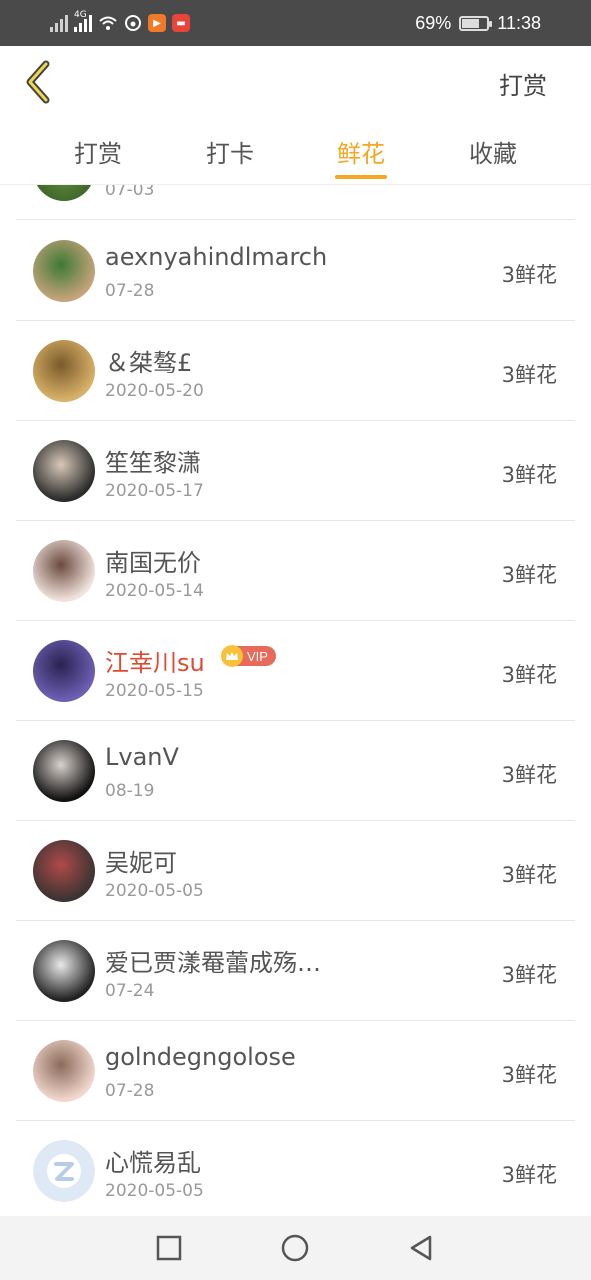  What do you see at coordinates (216, 257) in the screenshot?
I see `list-item-name: aexnyahindlmarch` at bounding box center [216, 257].